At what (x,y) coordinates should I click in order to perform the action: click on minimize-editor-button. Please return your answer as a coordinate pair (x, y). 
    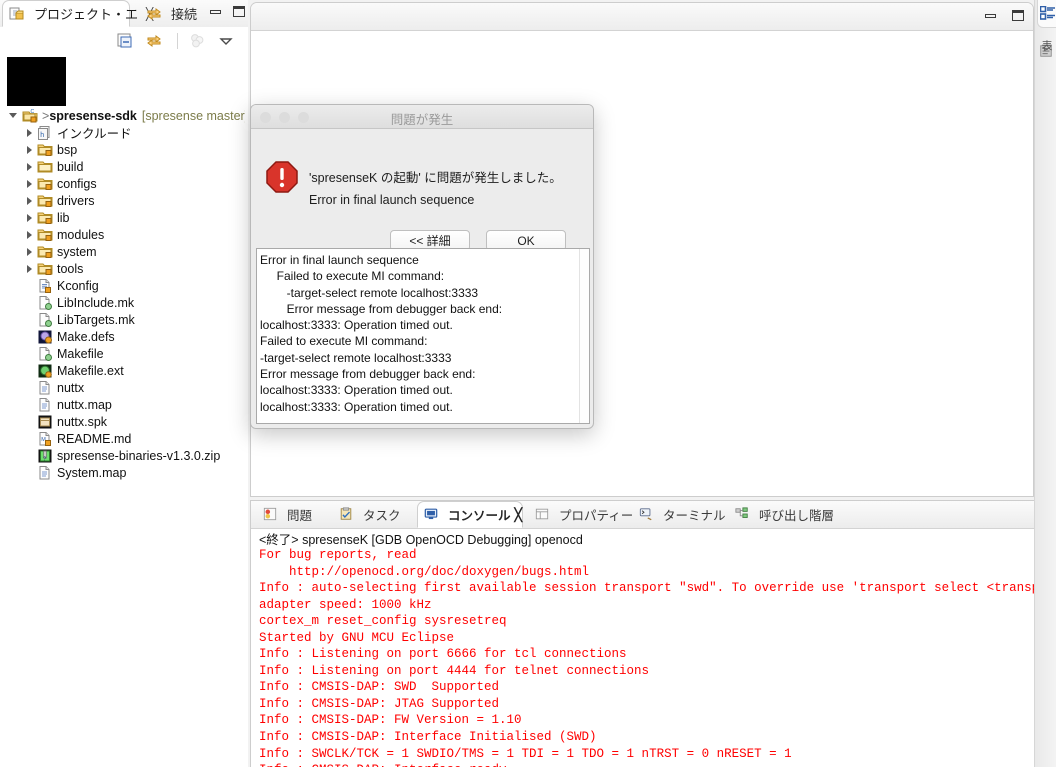
    Looking at the image, I should click on (990, 15).